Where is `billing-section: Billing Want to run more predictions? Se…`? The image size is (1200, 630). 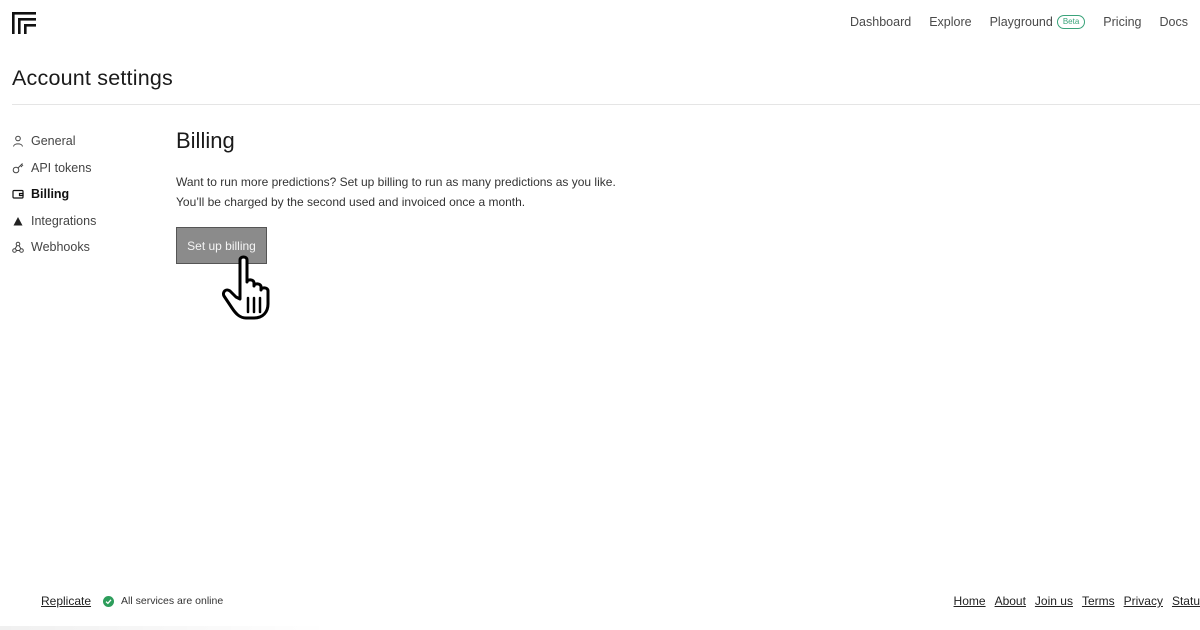
billing-section: Billing Want to run more predictions? Se… is located at coordinates (396, 196).